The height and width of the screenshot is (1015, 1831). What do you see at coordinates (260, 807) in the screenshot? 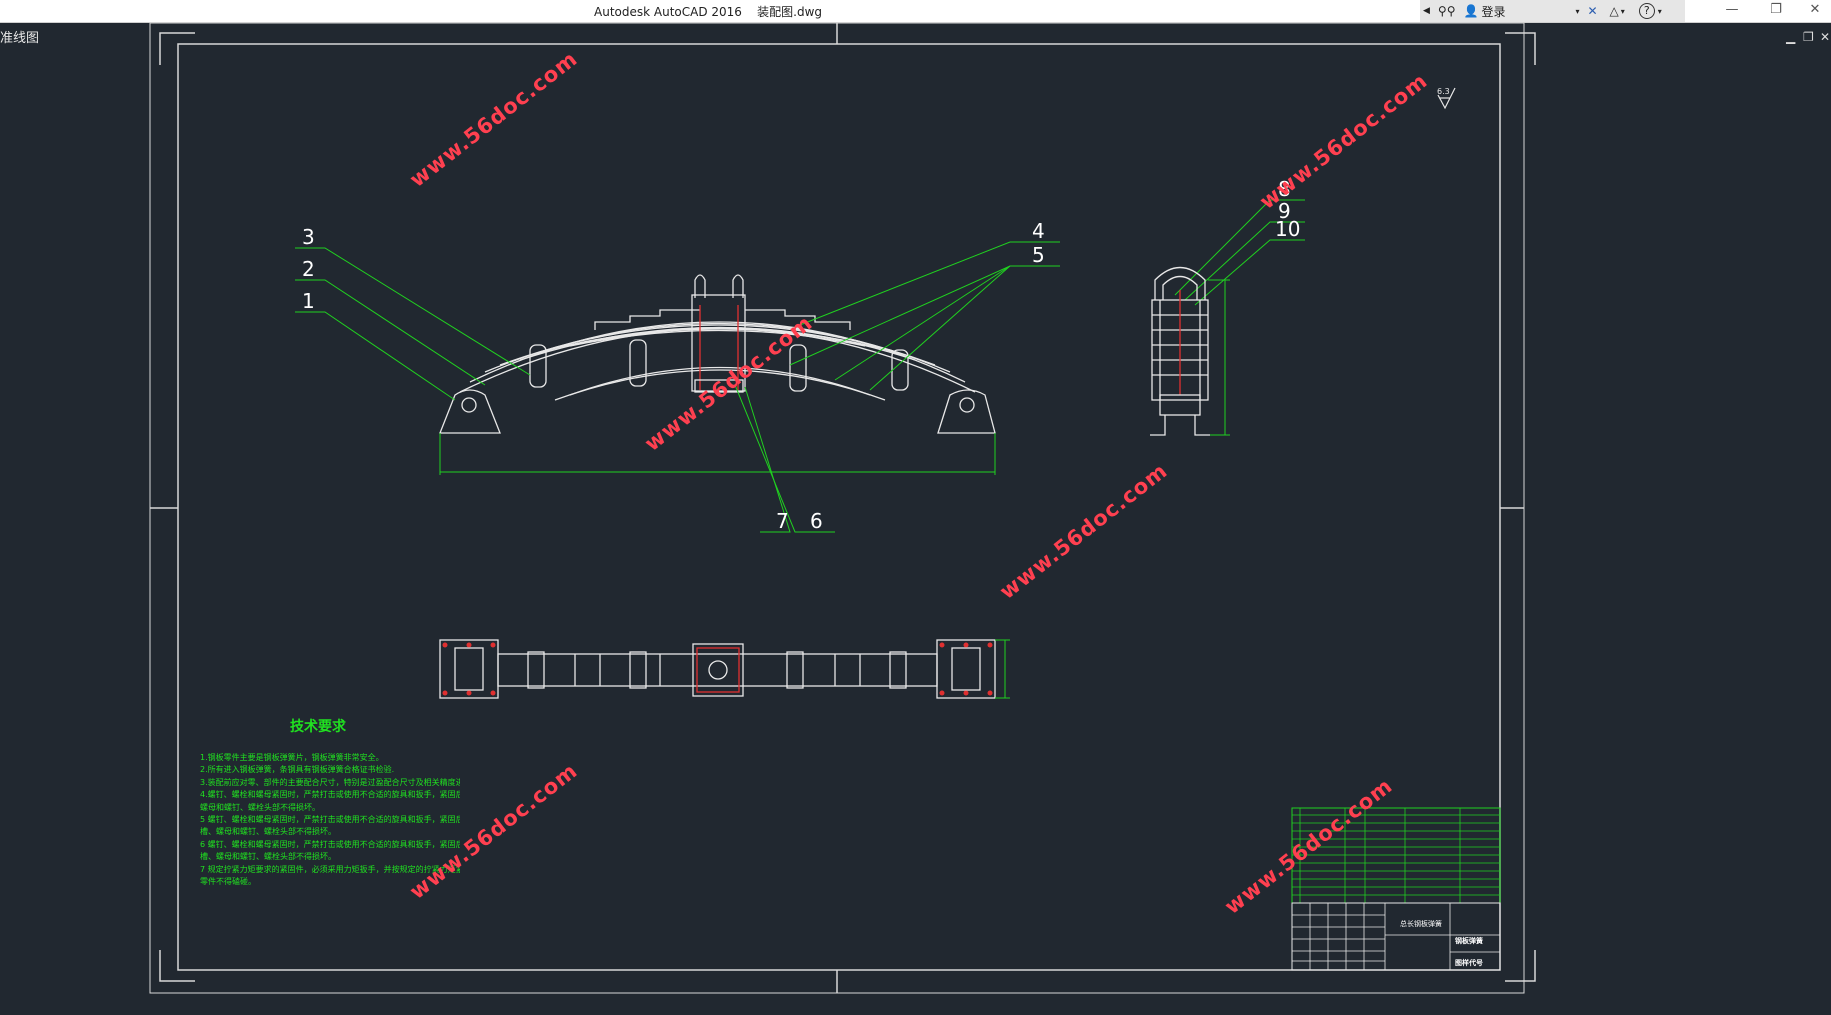
I see `tech-req-line: 螺母和螺钉、螺栓头部不得损坏。` at bounding box center [260, 807].